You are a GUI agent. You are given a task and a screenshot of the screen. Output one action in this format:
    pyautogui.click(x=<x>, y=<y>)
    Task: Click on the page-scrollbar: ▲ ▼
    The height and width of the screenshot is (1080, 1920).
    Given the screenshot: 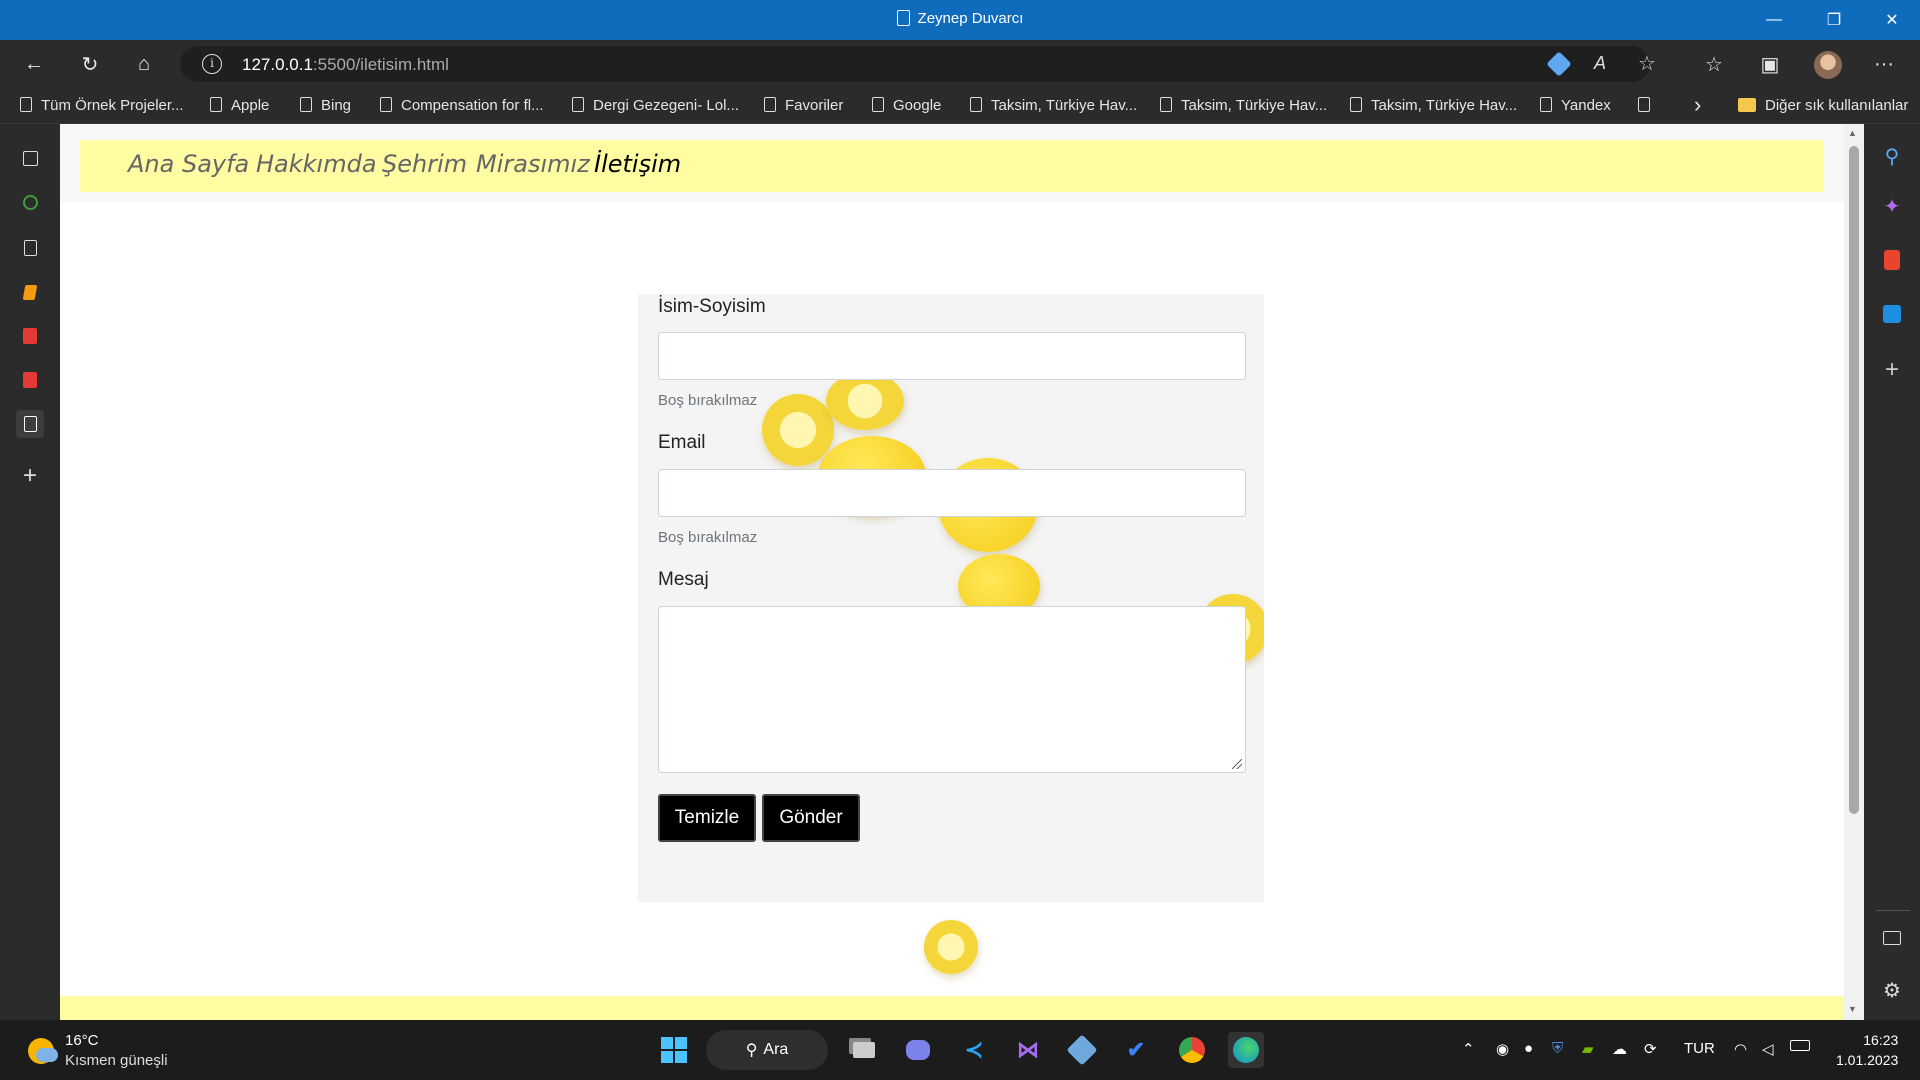 What is the action you would take?
    pyautogui.click(x=1854, y=572)
    